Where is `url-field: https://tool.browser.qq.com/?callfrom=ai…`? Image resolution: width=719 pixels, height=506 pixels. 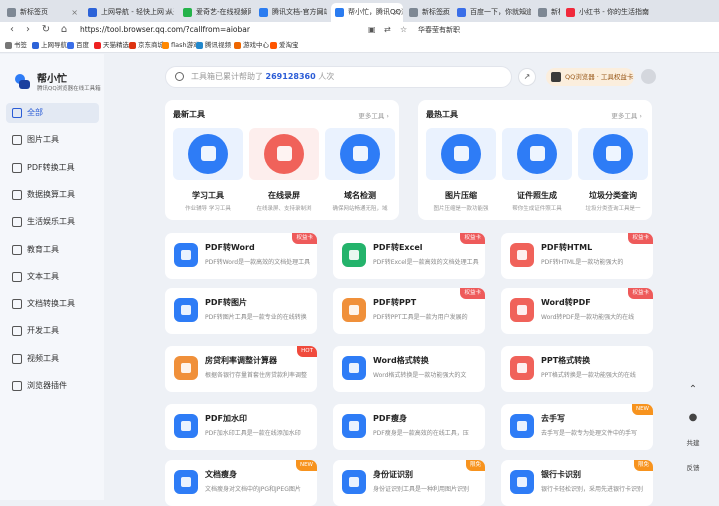 url-field: https://tool.browser.qq.com/?callfrom=ai… is located at coordinates (165, 30).